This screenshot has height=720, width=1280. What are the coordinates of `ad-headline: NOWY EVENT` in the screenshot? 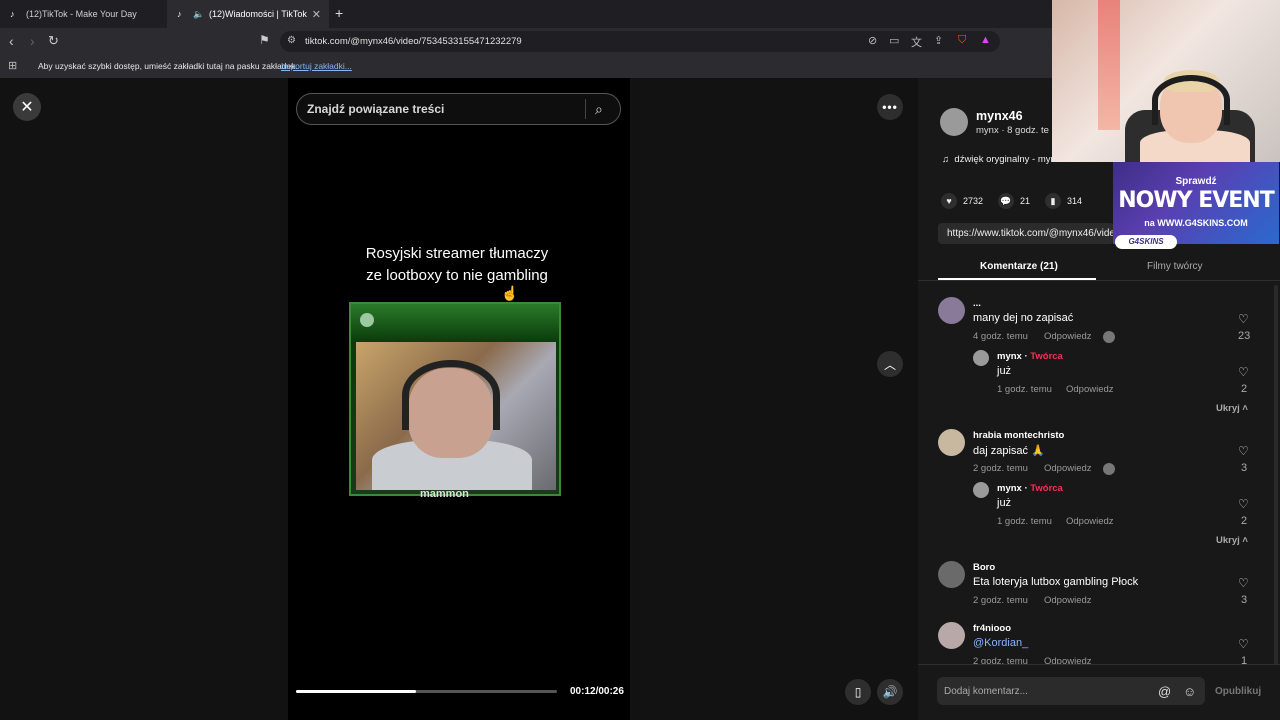 It's located at (1196, 200).